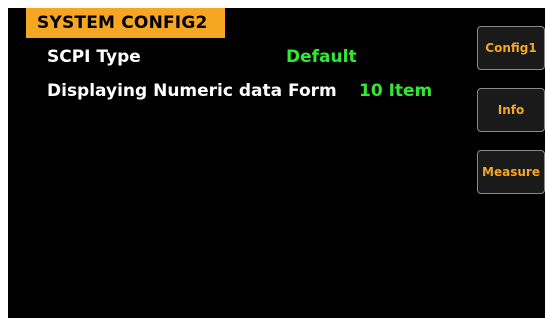 The image size is (545, 329). Describe the element at coordinates (395, 91) in the screenshot. I see `numeric-form-value: 10 Item` at that location.